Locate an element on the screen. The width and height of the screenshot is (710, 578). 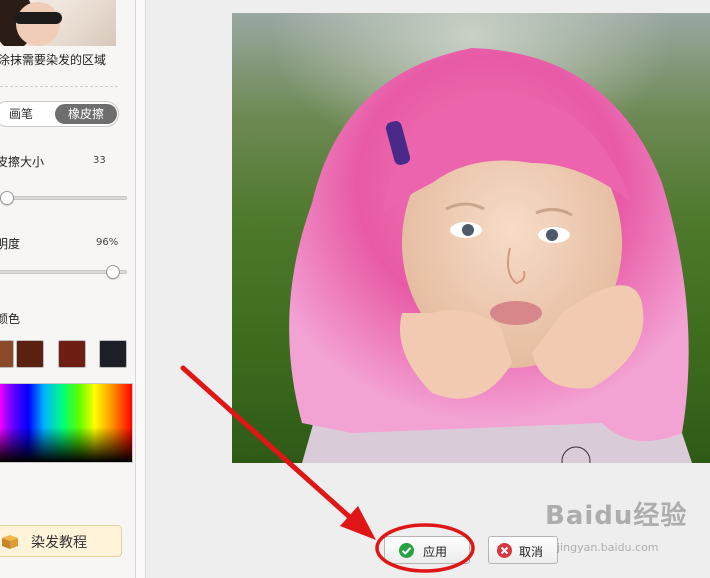
cancel-button: 取消 is located at coordinates (523, 550).